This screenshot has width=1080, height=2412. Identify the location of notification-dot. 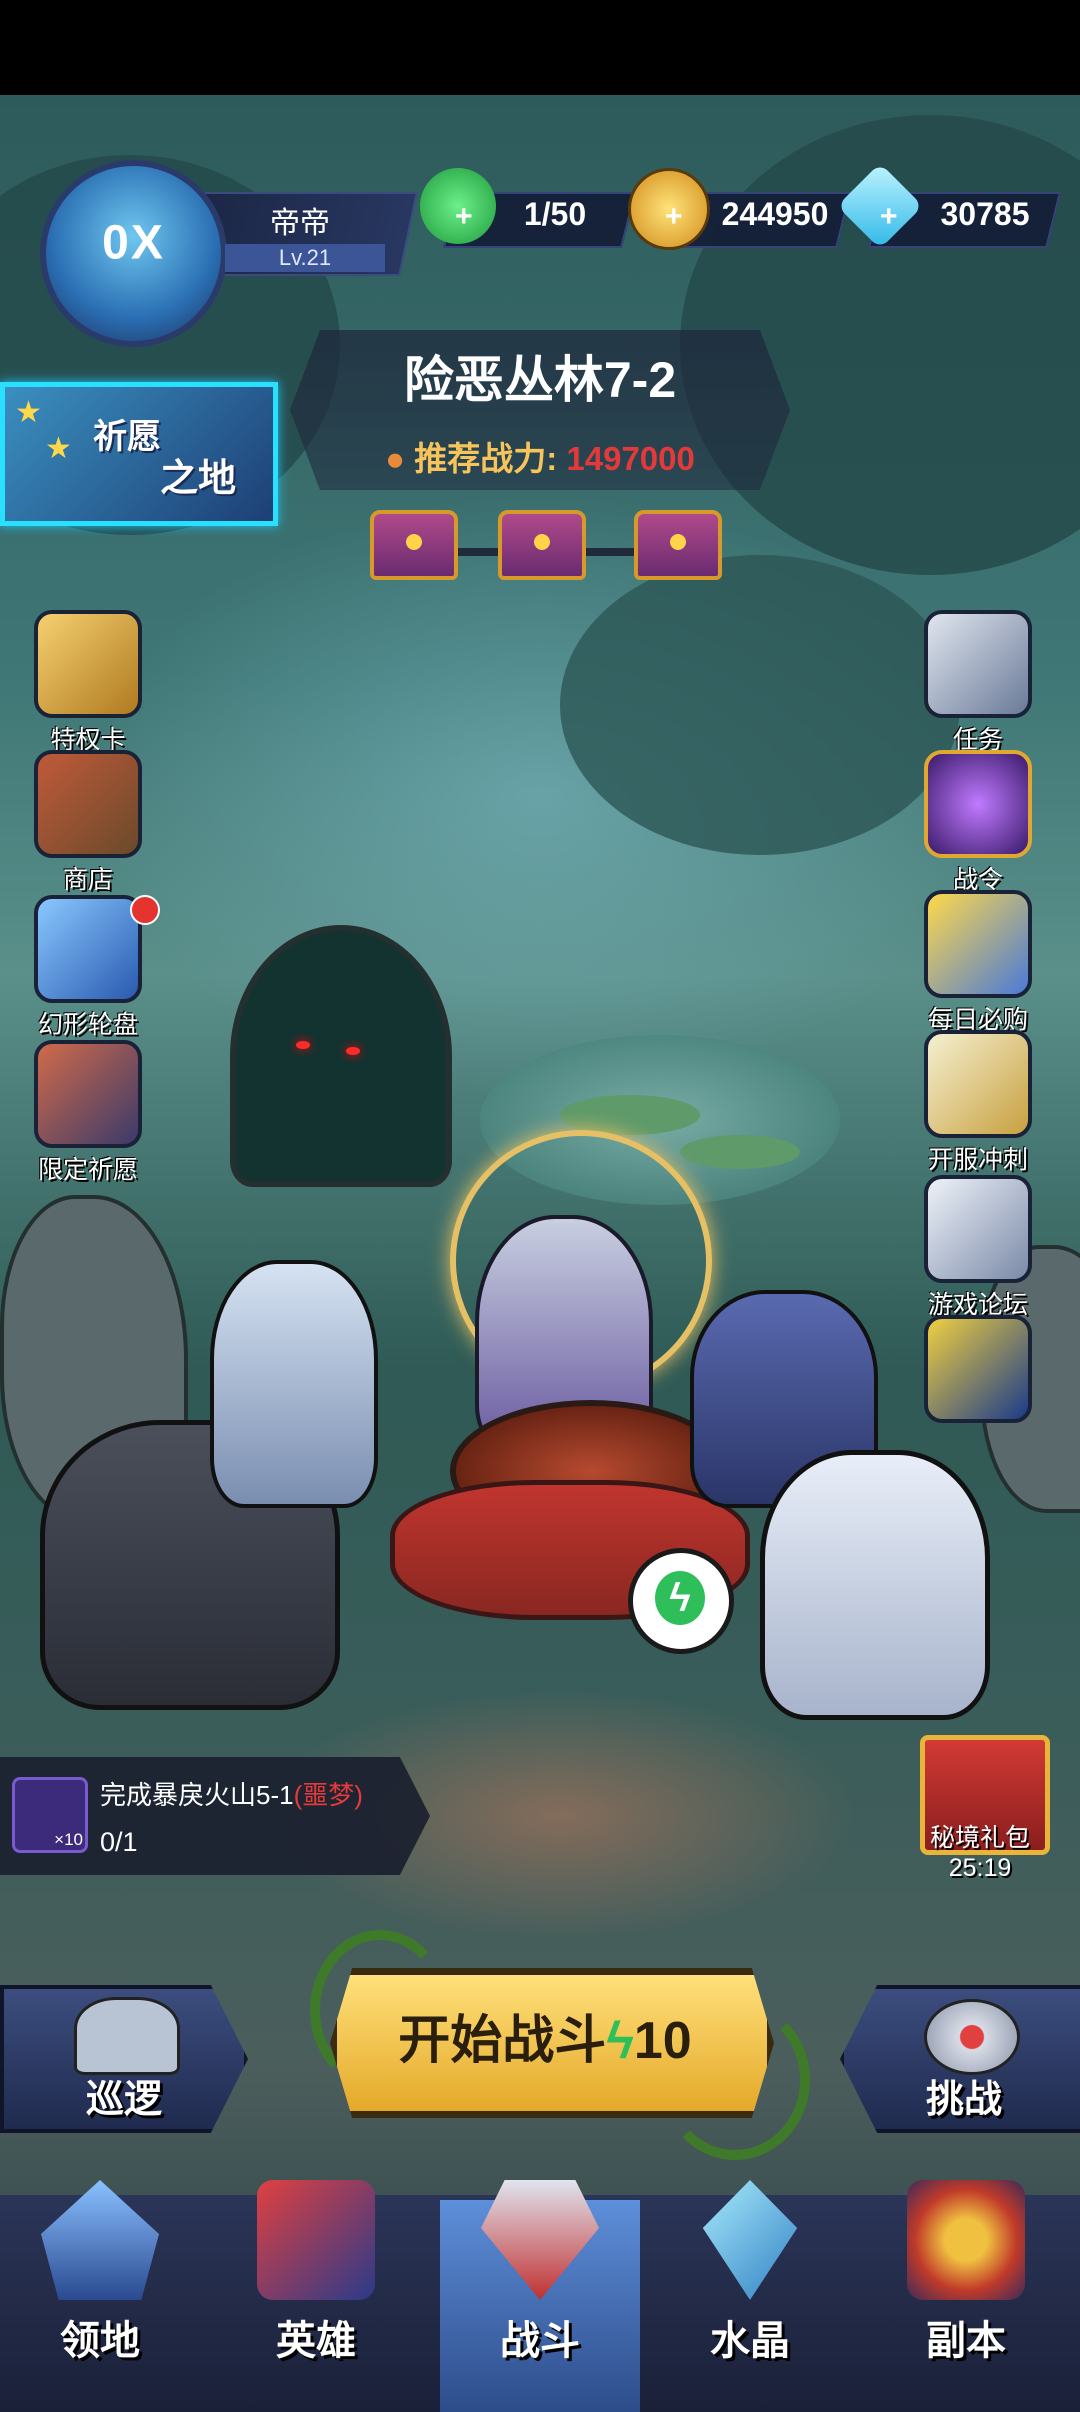
(145, 910).